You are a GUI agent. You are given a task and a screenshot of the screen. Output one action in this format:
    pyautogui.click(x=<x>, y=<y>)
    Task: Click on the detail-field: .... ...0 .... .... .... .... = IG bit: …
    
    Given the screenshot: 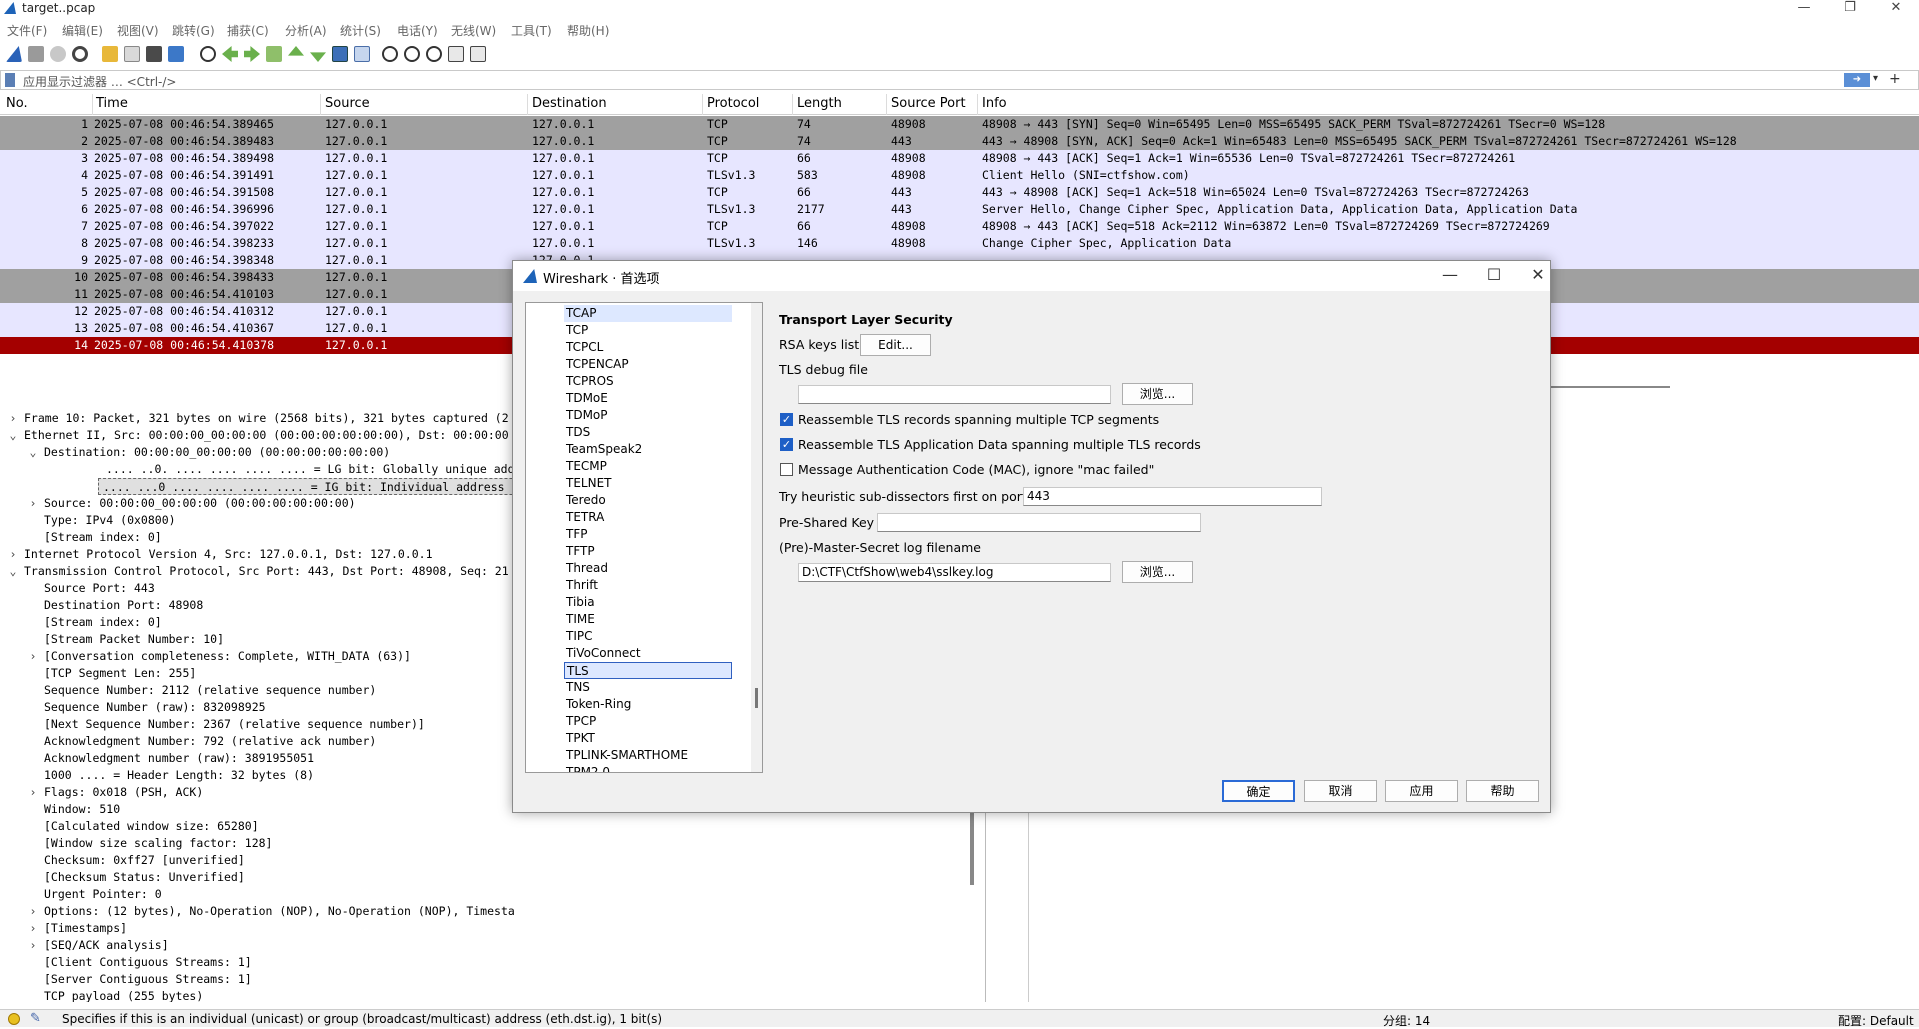 What is the action you would take?
    pyautogui.click(x=306, y=486)
    